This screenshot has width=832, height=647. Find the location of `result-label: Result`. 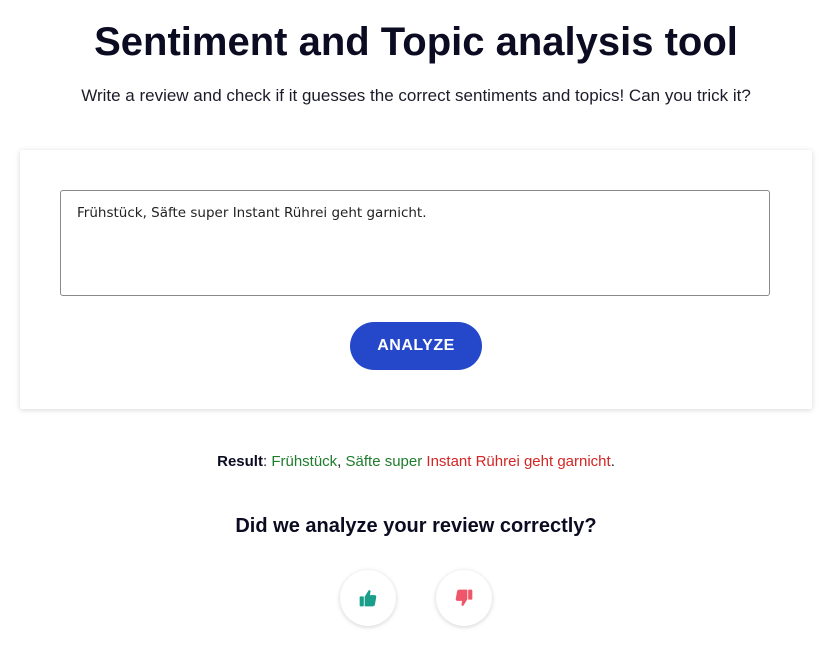

result-label: Result is located at coordinates (240, 461).